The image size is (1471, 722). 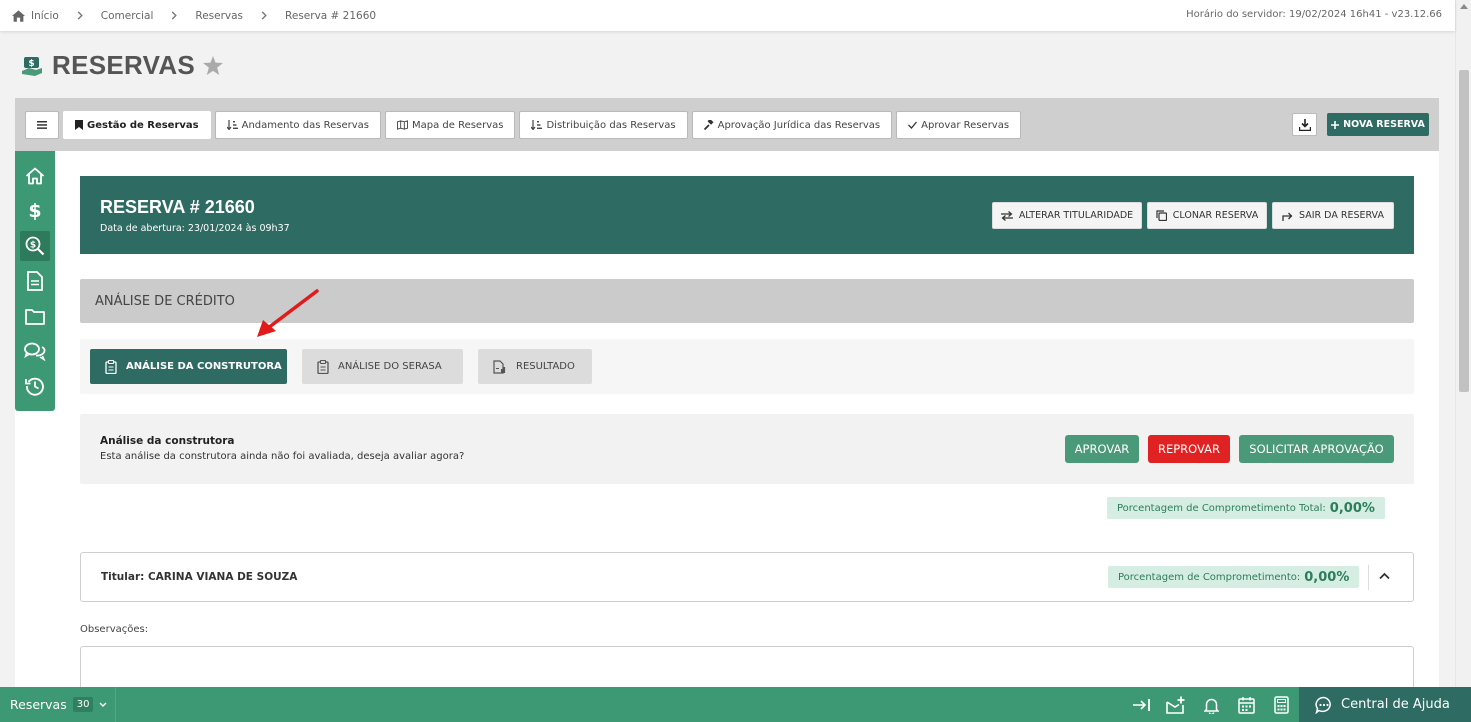 I want to click on file-chart-icon, so click(x=500, y=366).